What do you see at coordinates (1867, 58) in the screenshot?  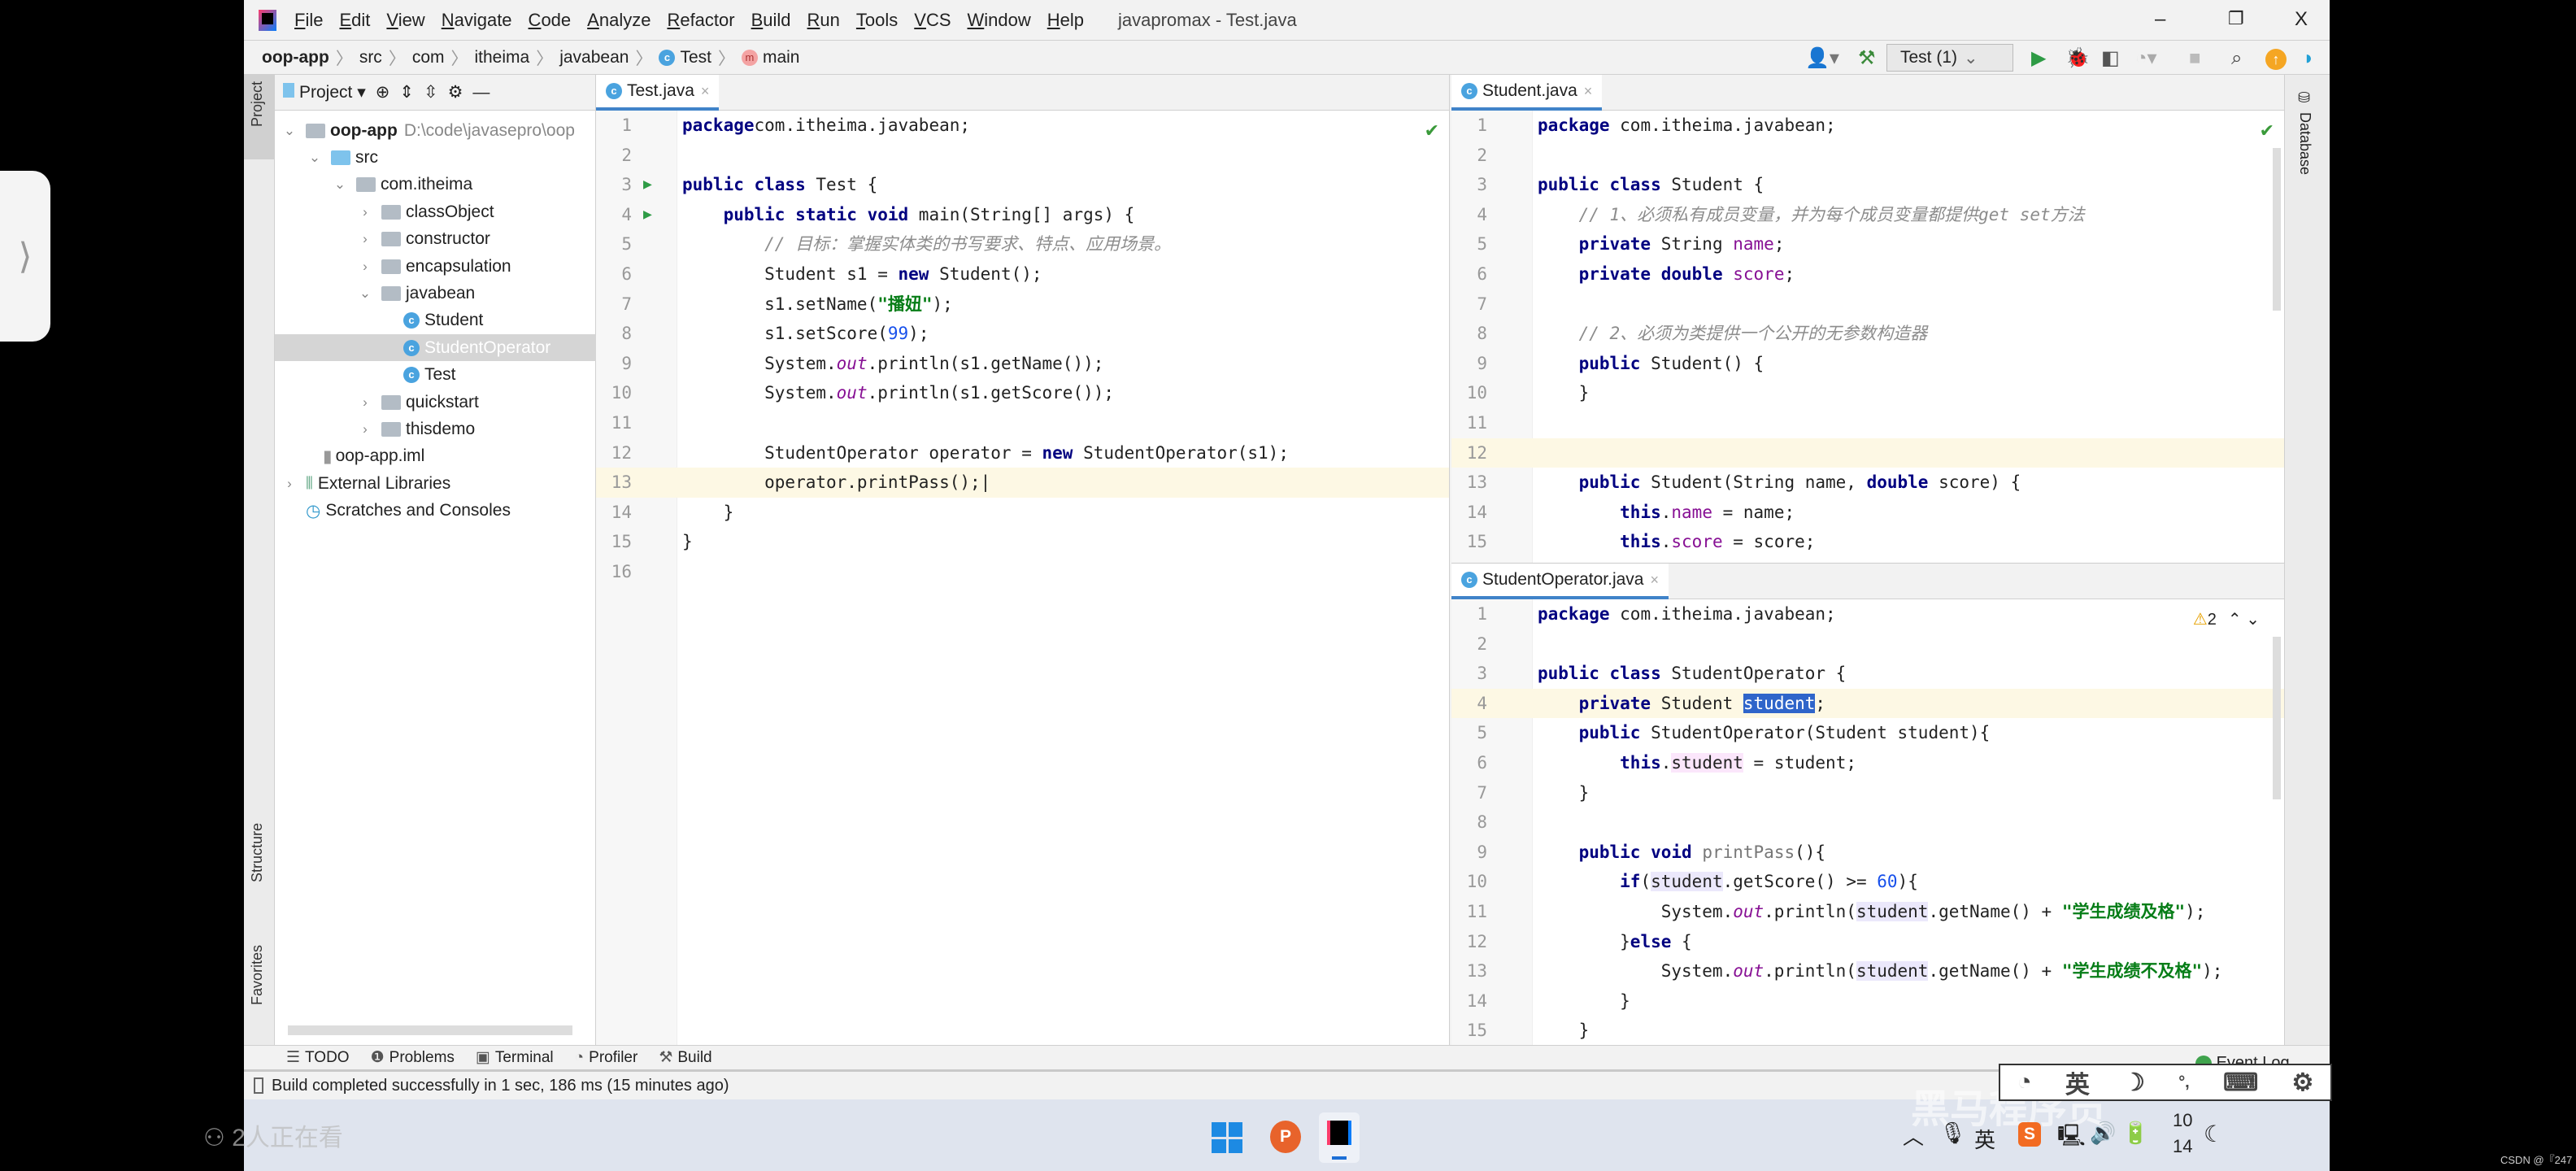 I see `build-hammer-icon: ⚒` at bounding box center [1867, 58].